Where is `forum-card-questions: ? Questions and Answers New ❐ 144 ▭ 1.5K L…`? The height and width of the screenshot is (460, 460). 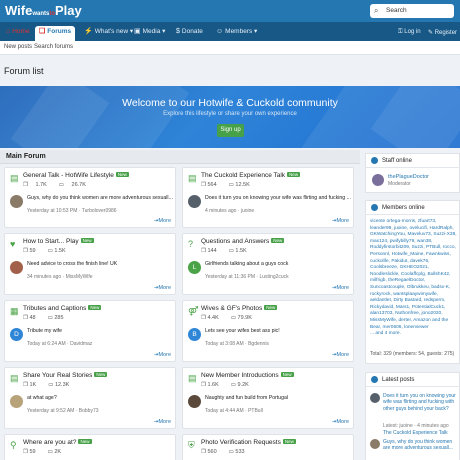 forum-card-questions: ? Questions and Answers New ❐ 144 ▭ 1.5K L… is located at coordinates (268, 264).